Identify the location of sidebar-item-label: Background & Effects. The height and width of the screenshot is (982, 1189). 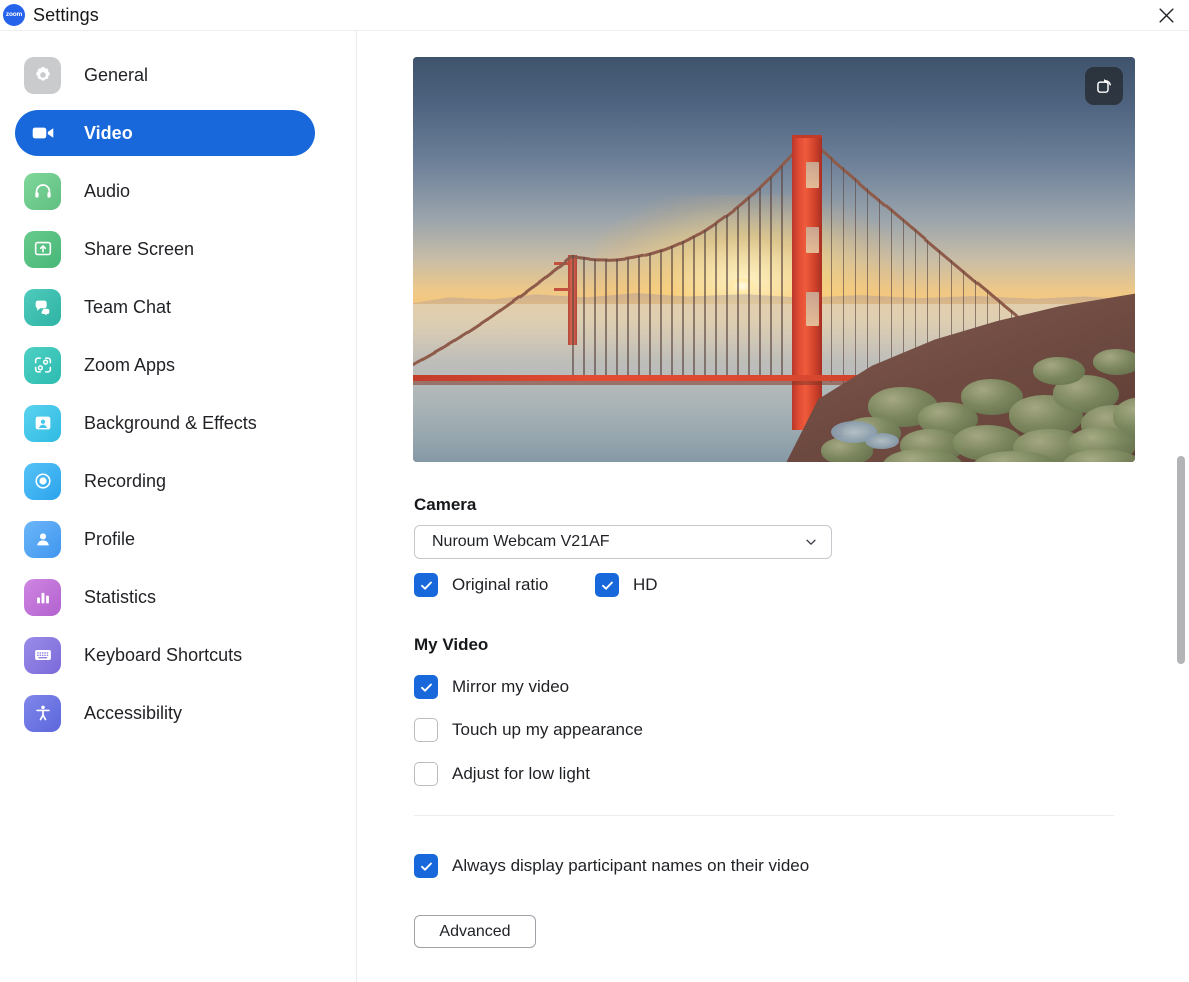
(170, 422).